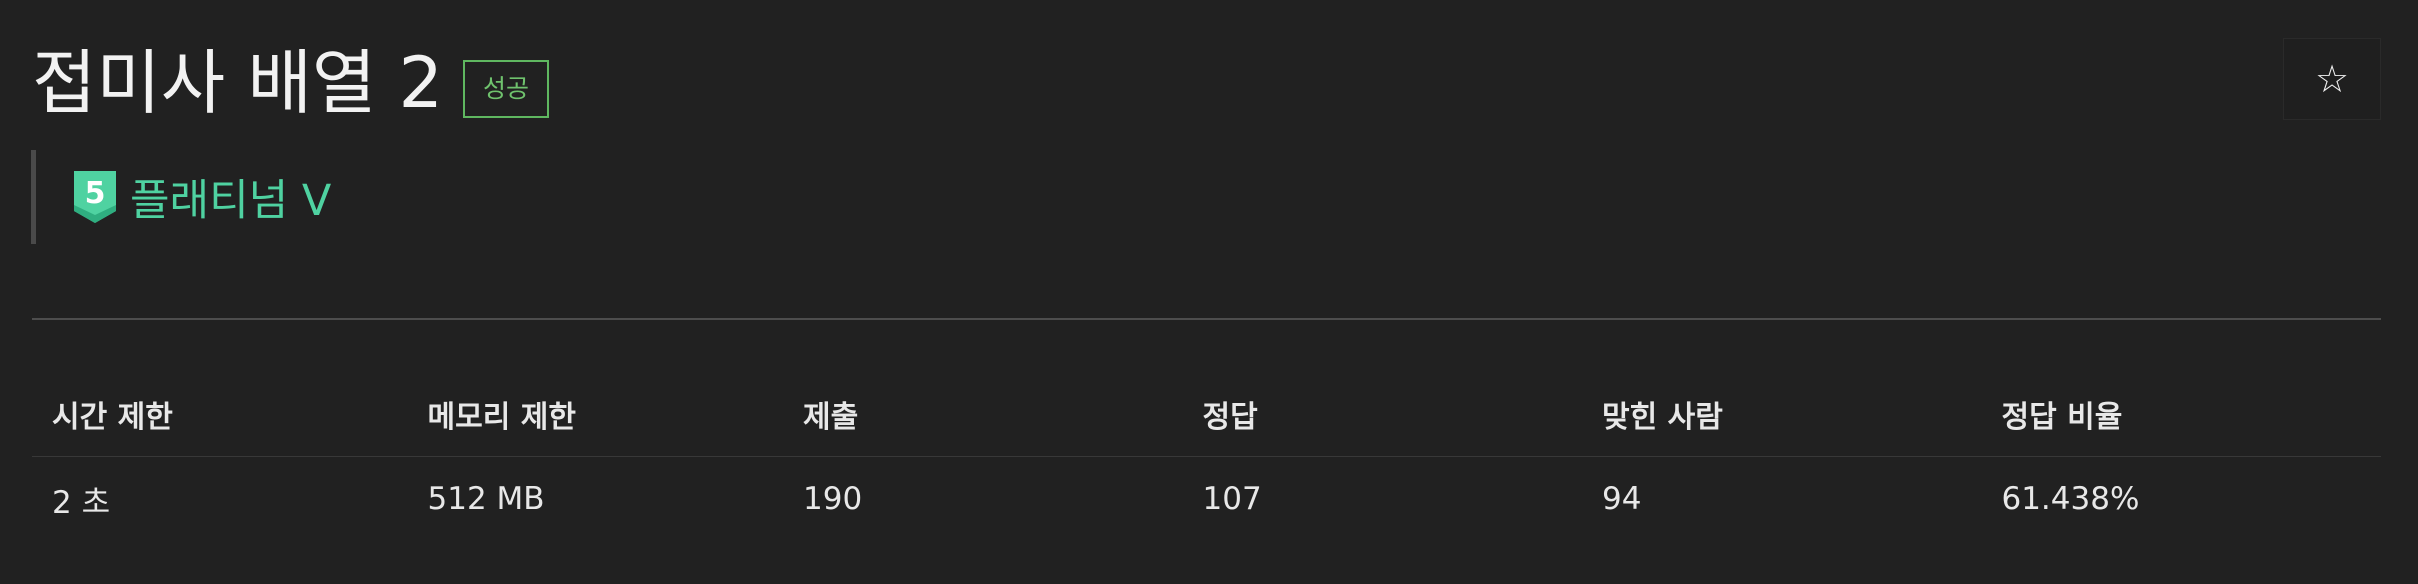  Describe the element at coordinates (2062, 417) in the screenshot. I see `header-accept-ratio: 정답 비율` at that location.